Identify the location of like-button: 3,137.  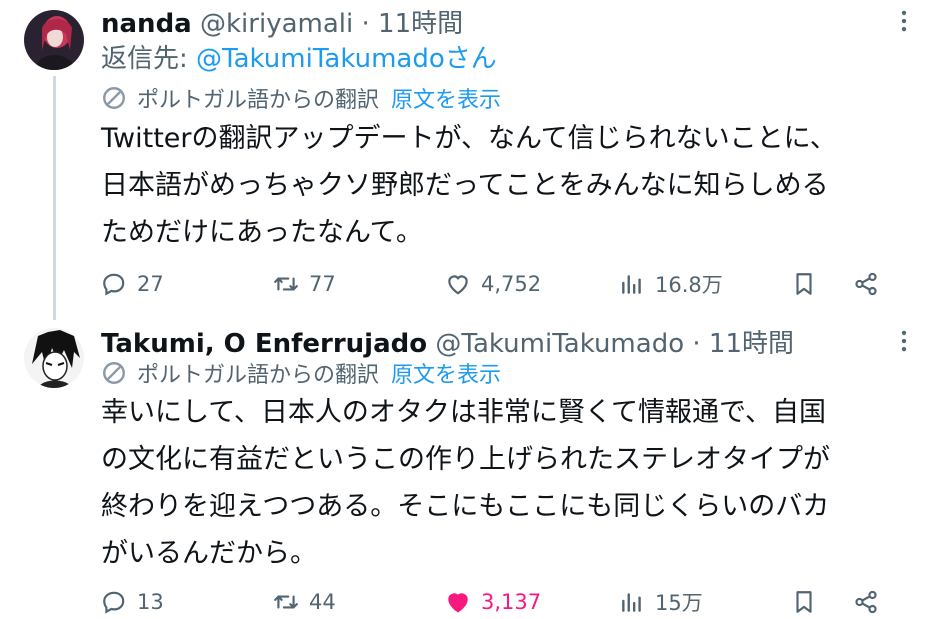
(493, 602).